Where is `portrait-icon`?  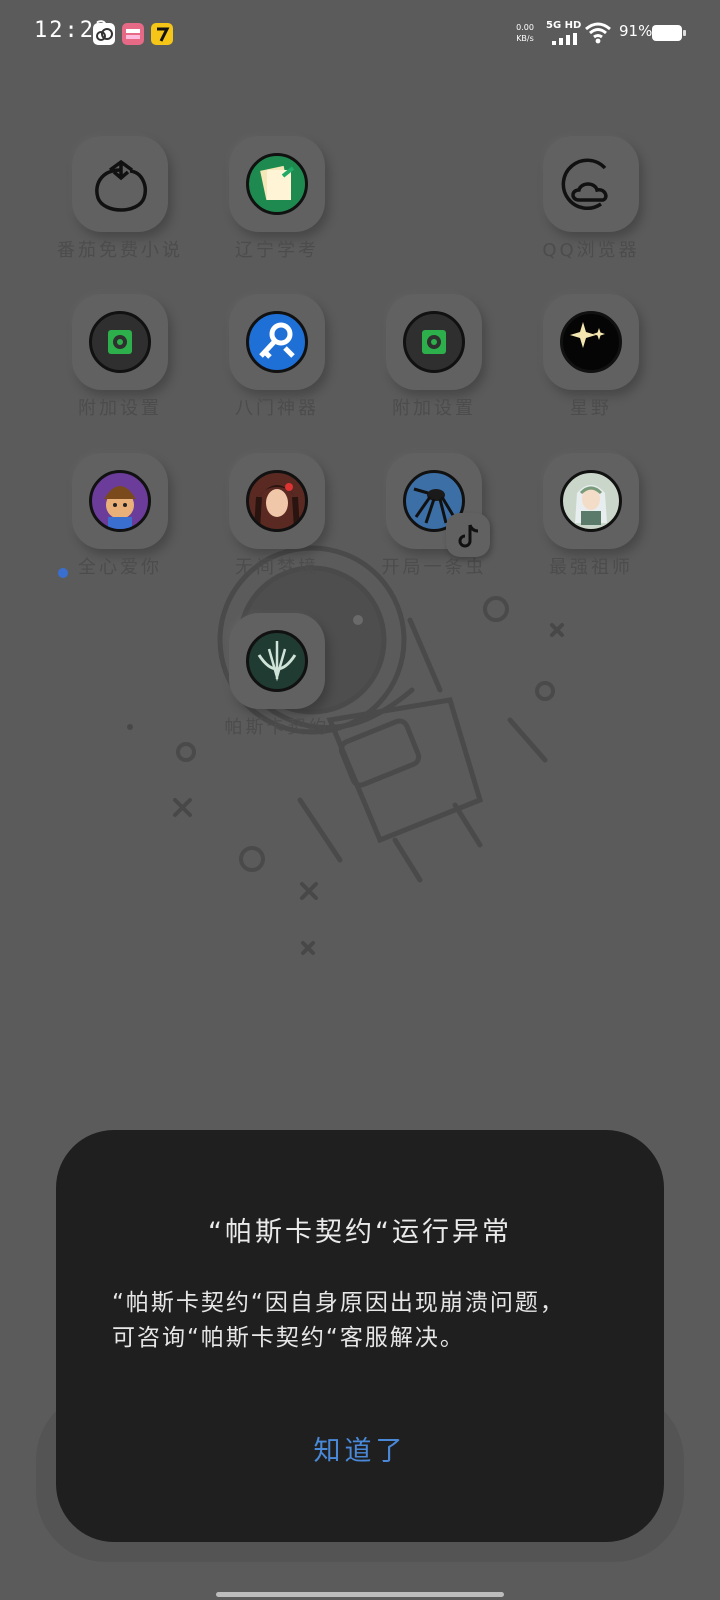 portrait-icon is located at coordinates (277, 501).